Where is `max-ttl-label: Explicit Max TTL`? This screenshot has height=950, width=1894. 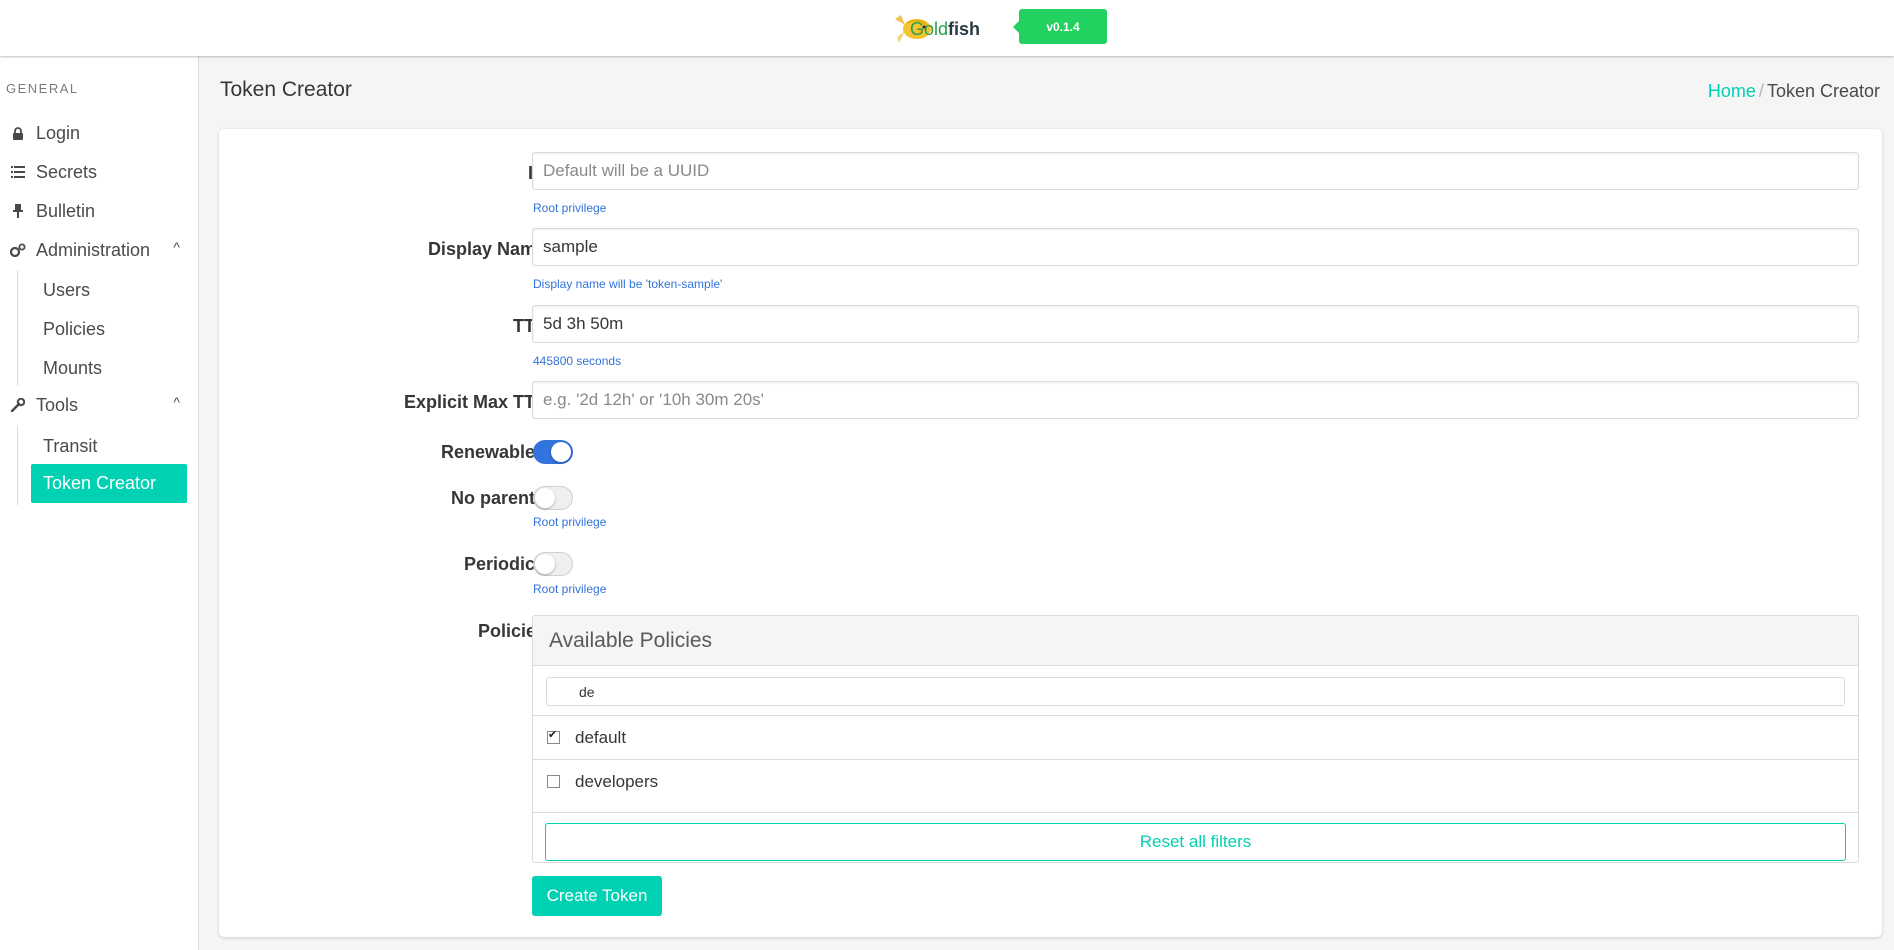 max-ttl-label: Explicit Max TTL is located at coordinates (474, 402).